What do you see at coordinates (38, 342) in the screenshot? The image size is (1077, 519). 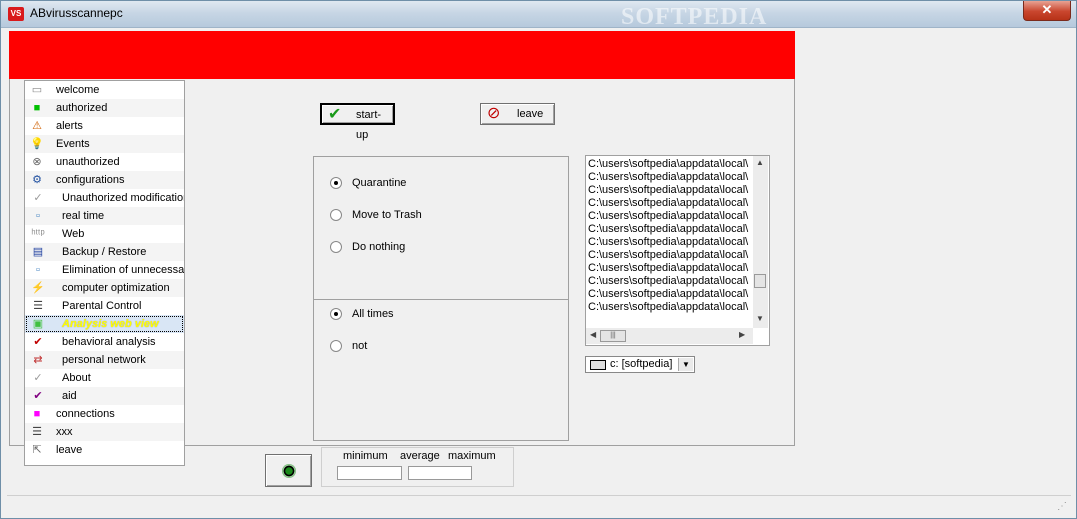 I see `red-check-icon: ✔` at bounding box center [38, 342].